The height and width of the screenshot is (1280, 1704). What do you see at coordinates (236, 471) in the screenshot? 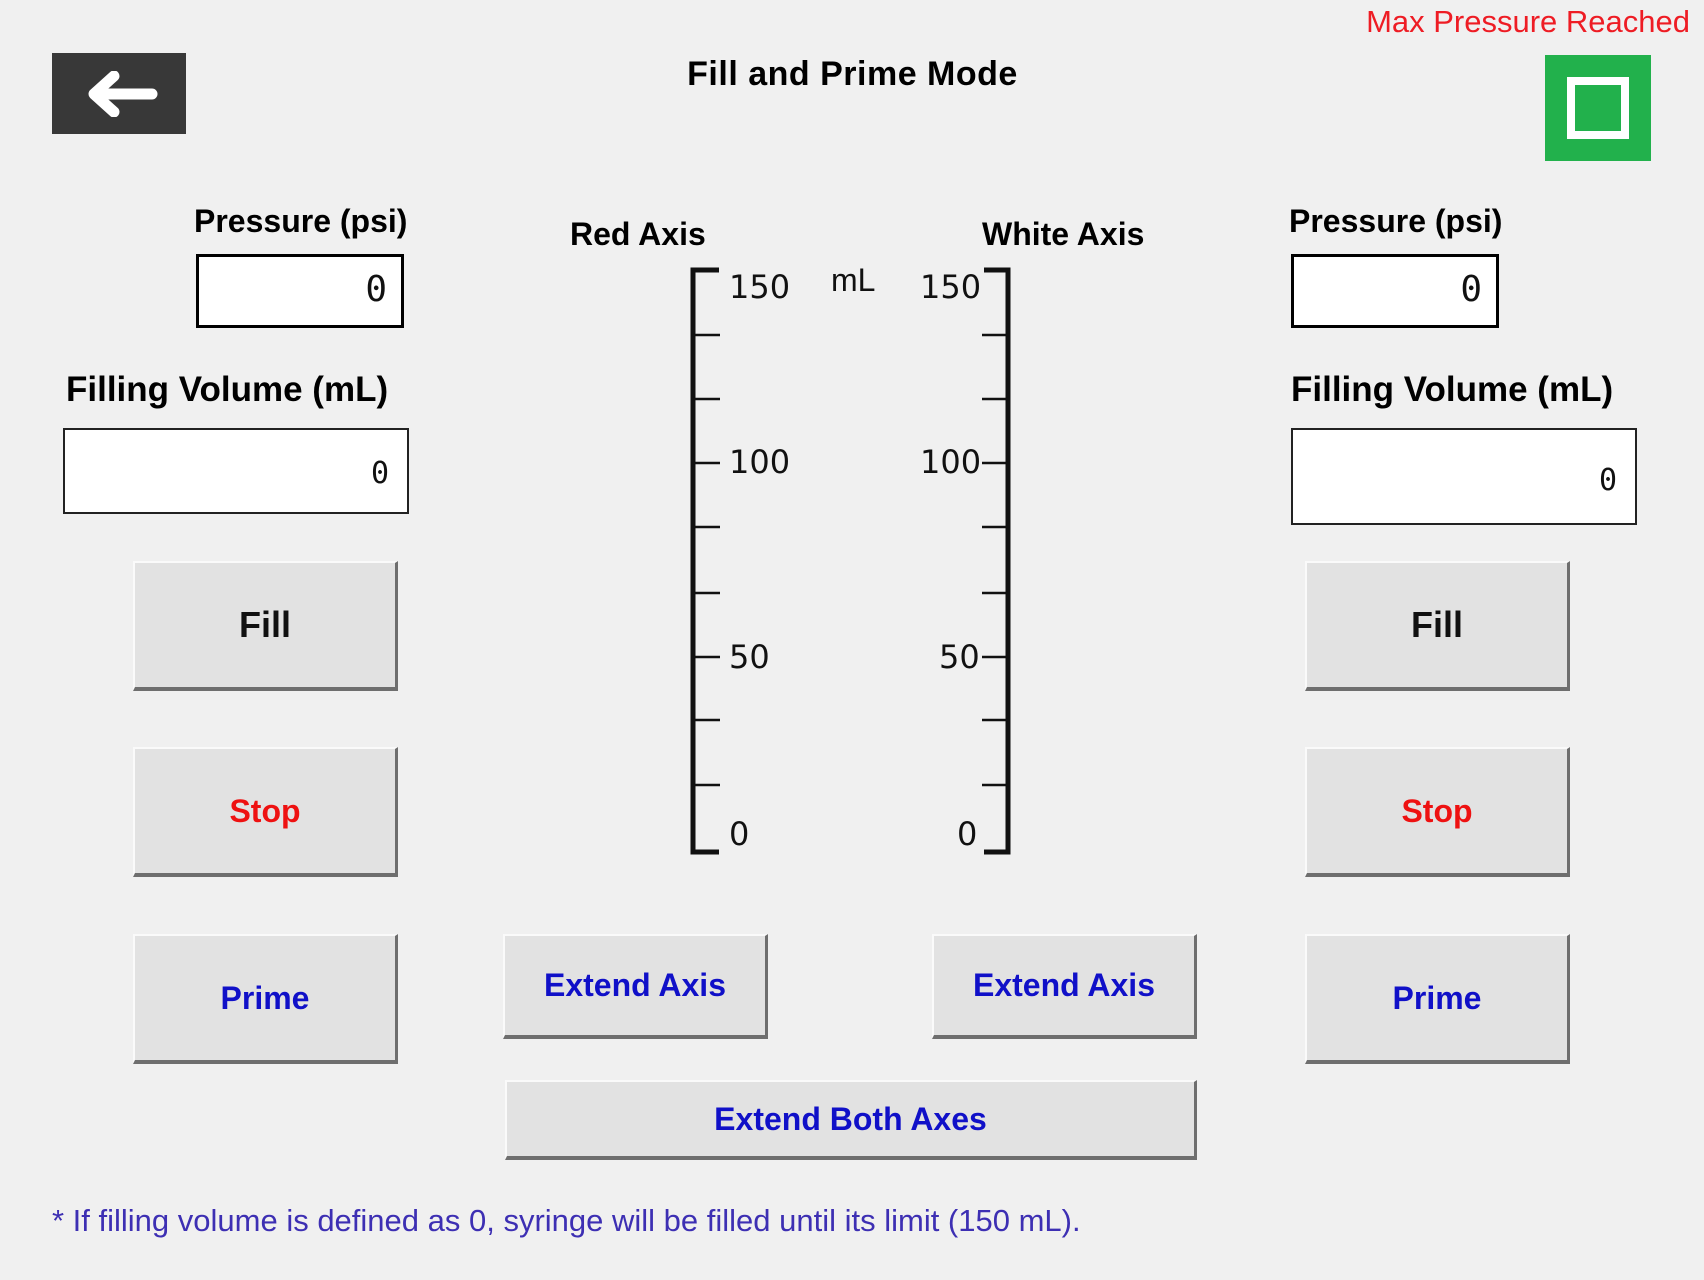
I see `left-volume-input: 0` at bounding box center [236, 471].